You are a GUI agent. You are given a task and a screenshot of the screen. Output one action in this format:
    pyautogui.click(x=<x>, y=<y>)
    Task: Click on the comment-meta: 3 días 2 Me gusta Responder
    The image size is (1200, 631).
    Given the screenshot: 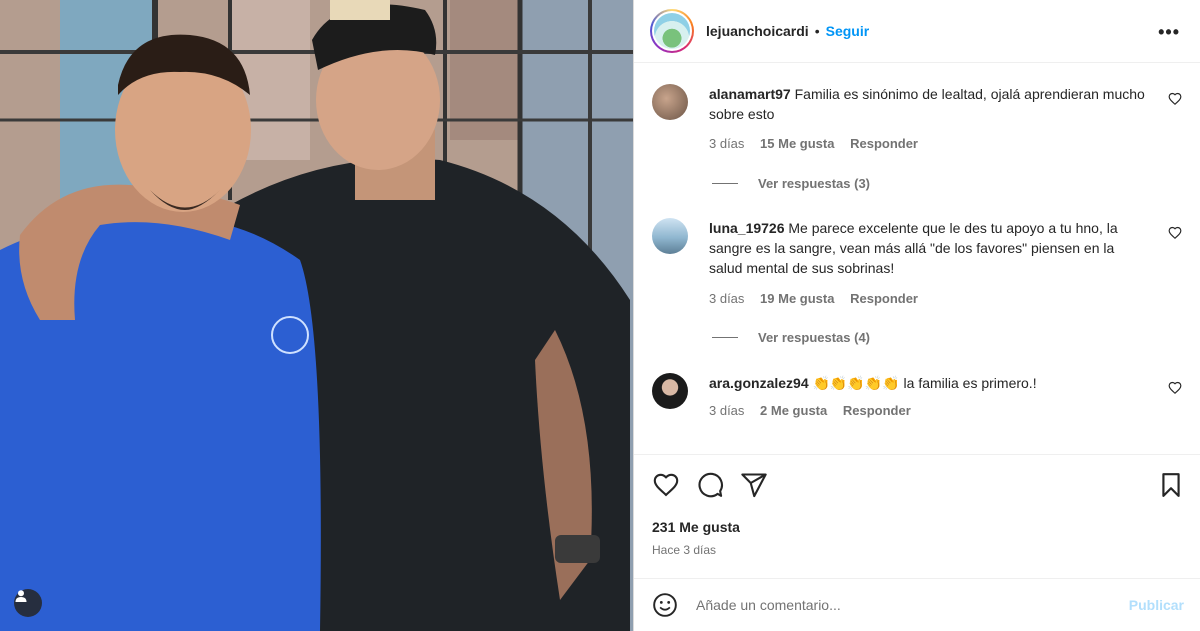 What is the action you would take?
    pyautogui.click(x=816, y=410)
    